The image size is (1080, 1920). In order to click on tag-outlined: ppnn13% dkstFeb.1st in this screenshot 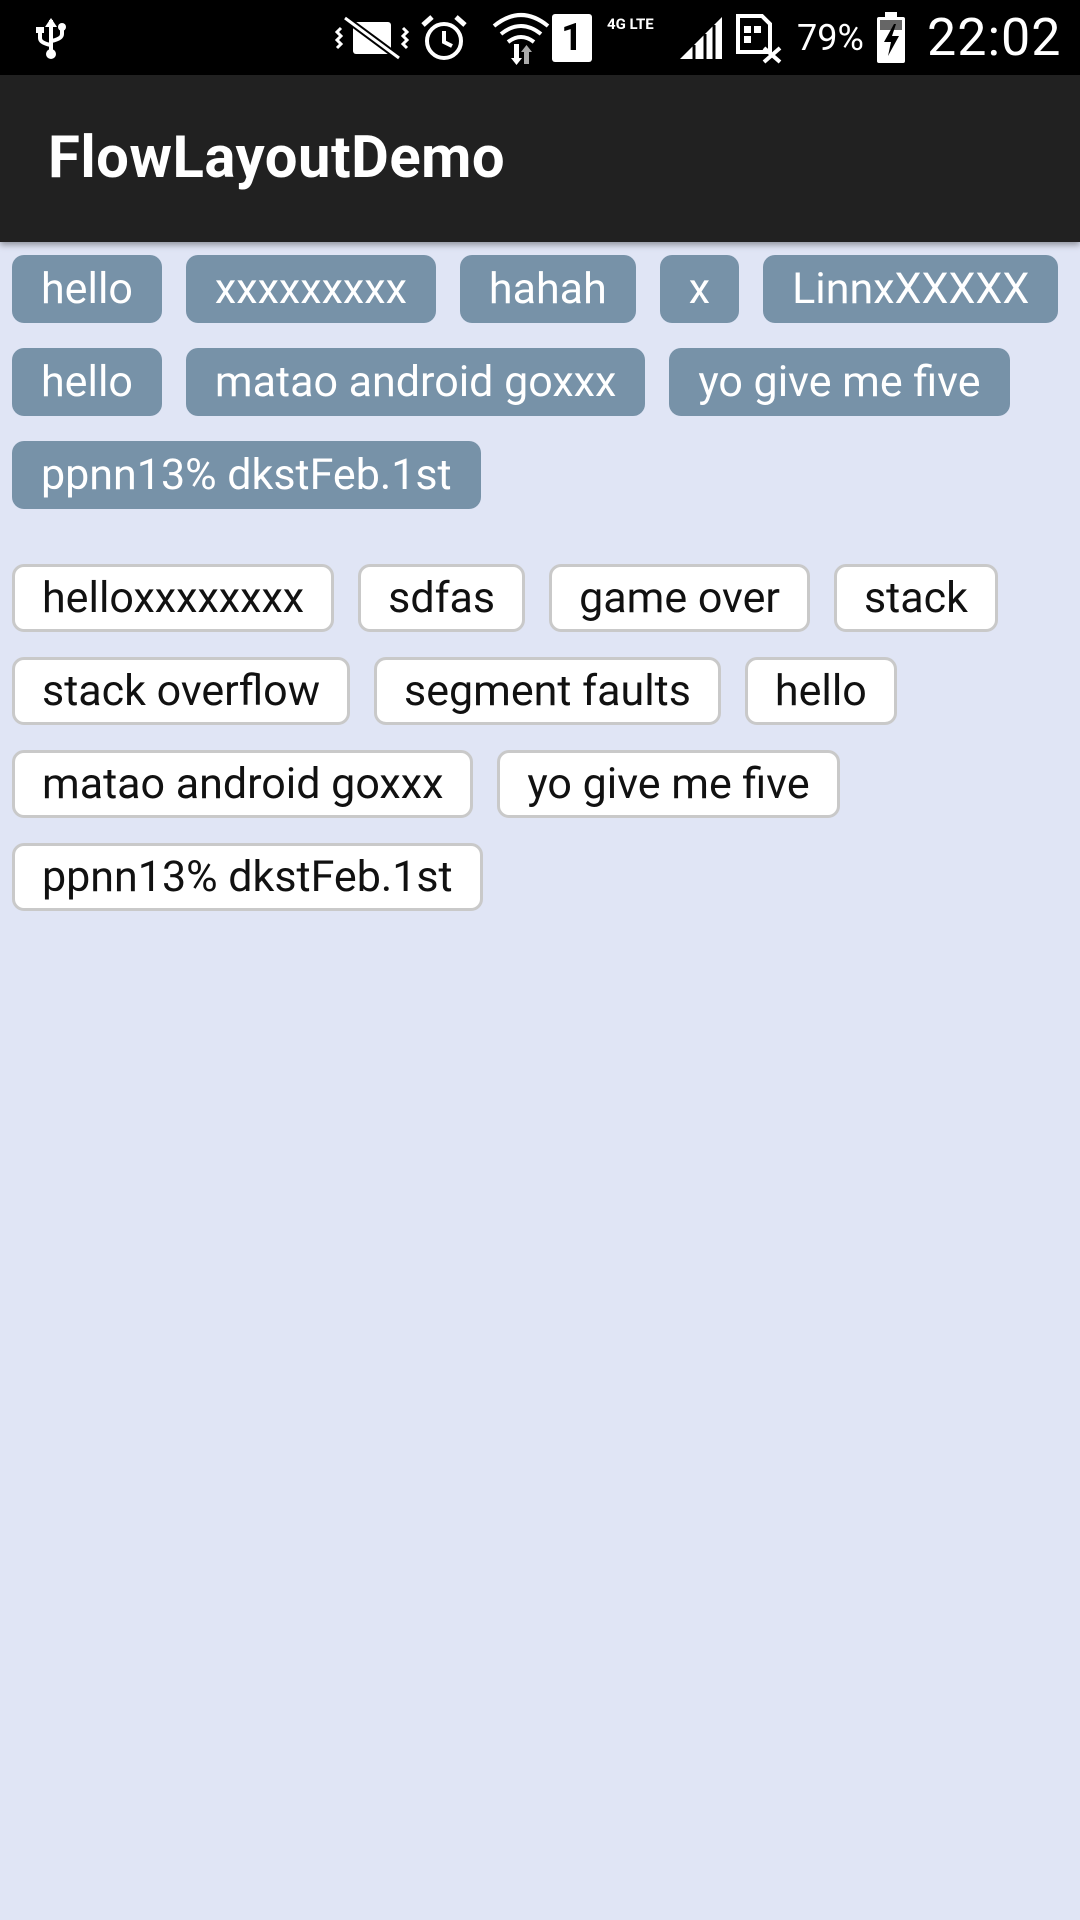, I will do `click(247, 877)`.